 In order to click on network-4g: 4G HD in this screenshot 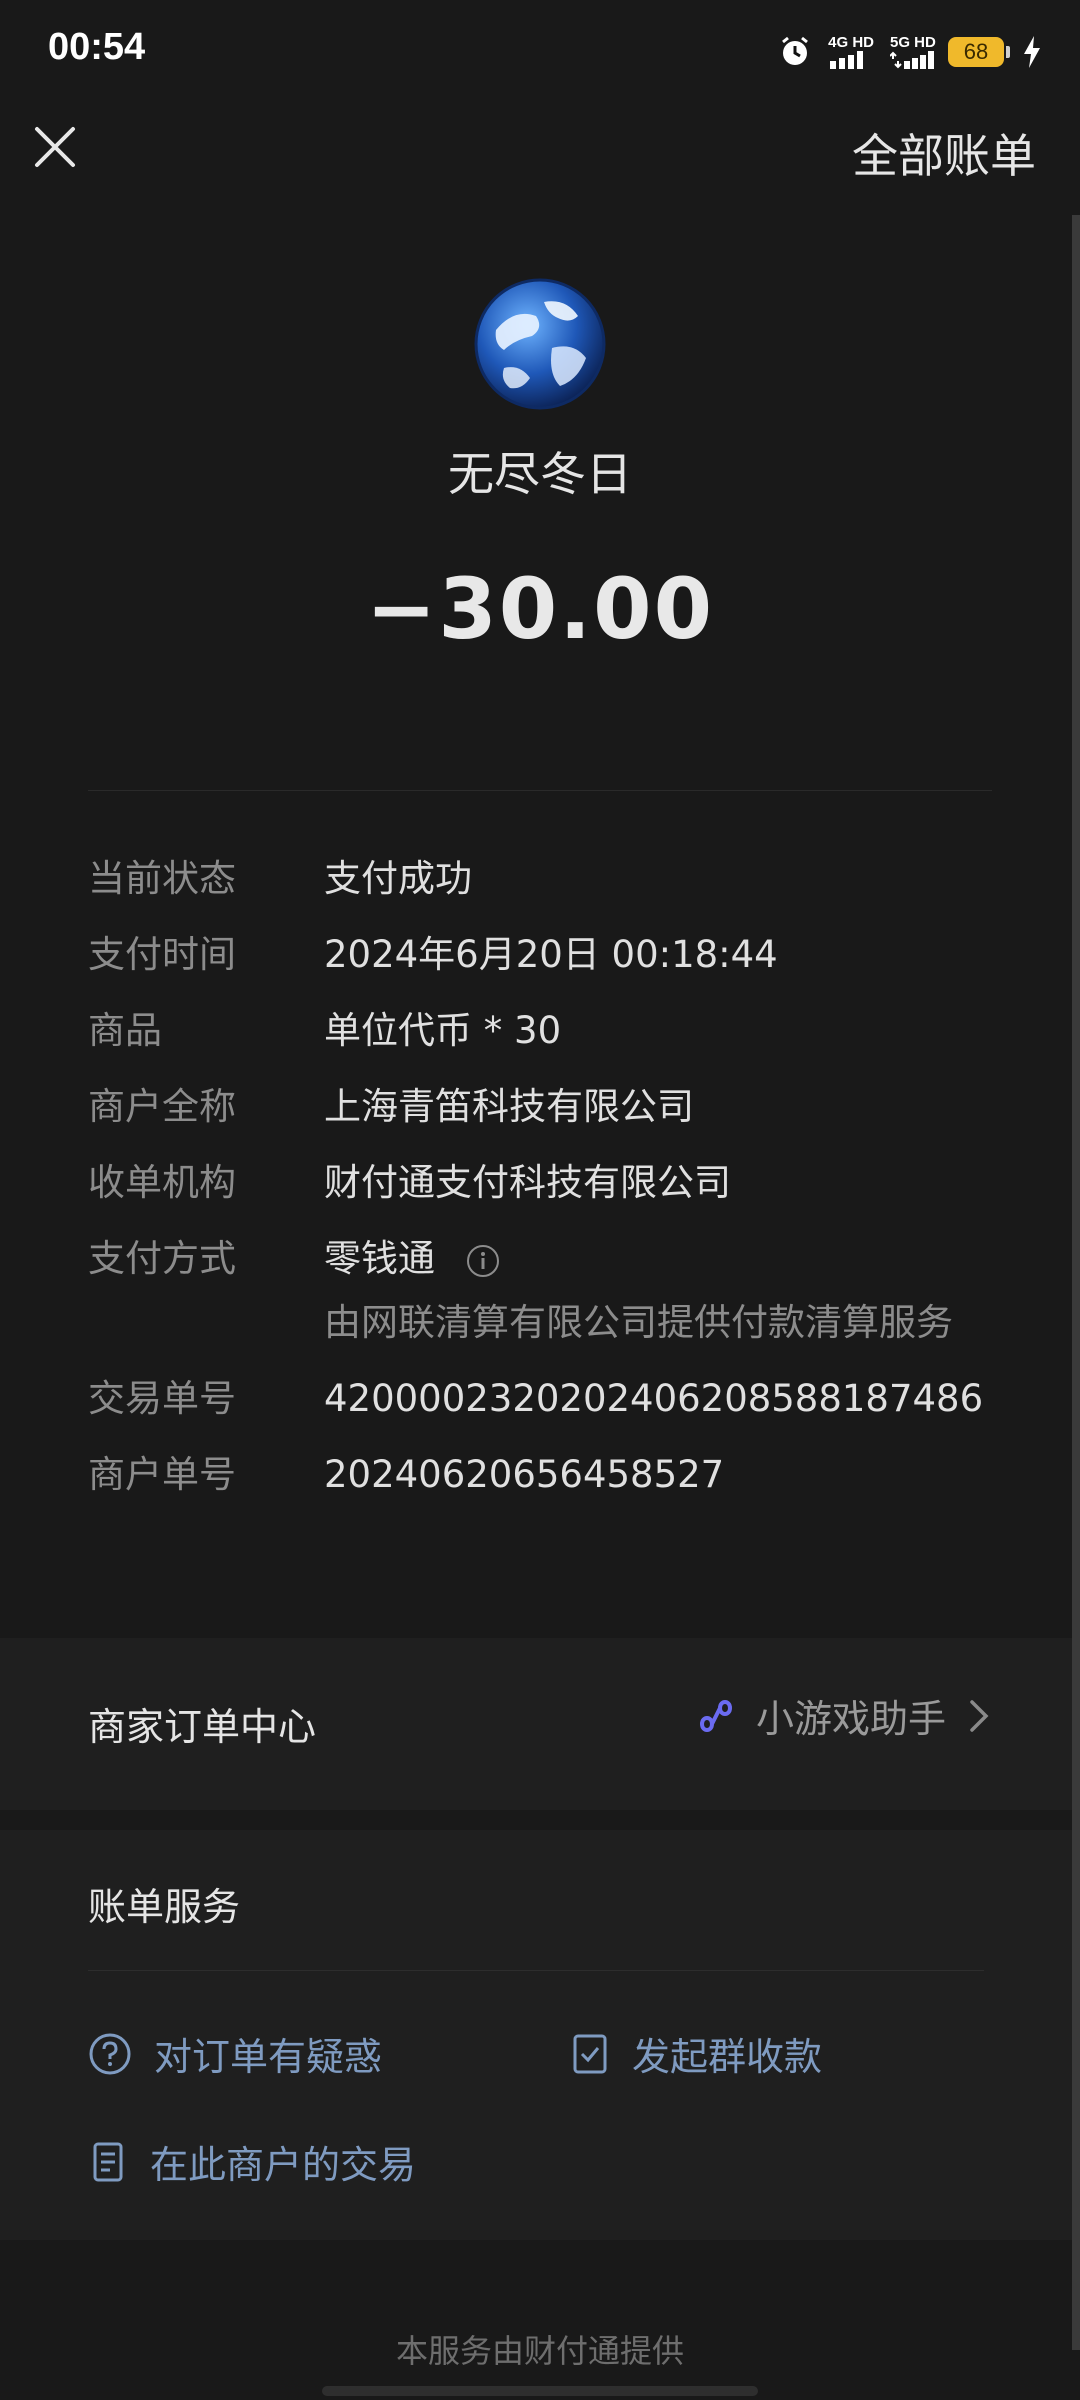, I will do `click(851, 52)`.